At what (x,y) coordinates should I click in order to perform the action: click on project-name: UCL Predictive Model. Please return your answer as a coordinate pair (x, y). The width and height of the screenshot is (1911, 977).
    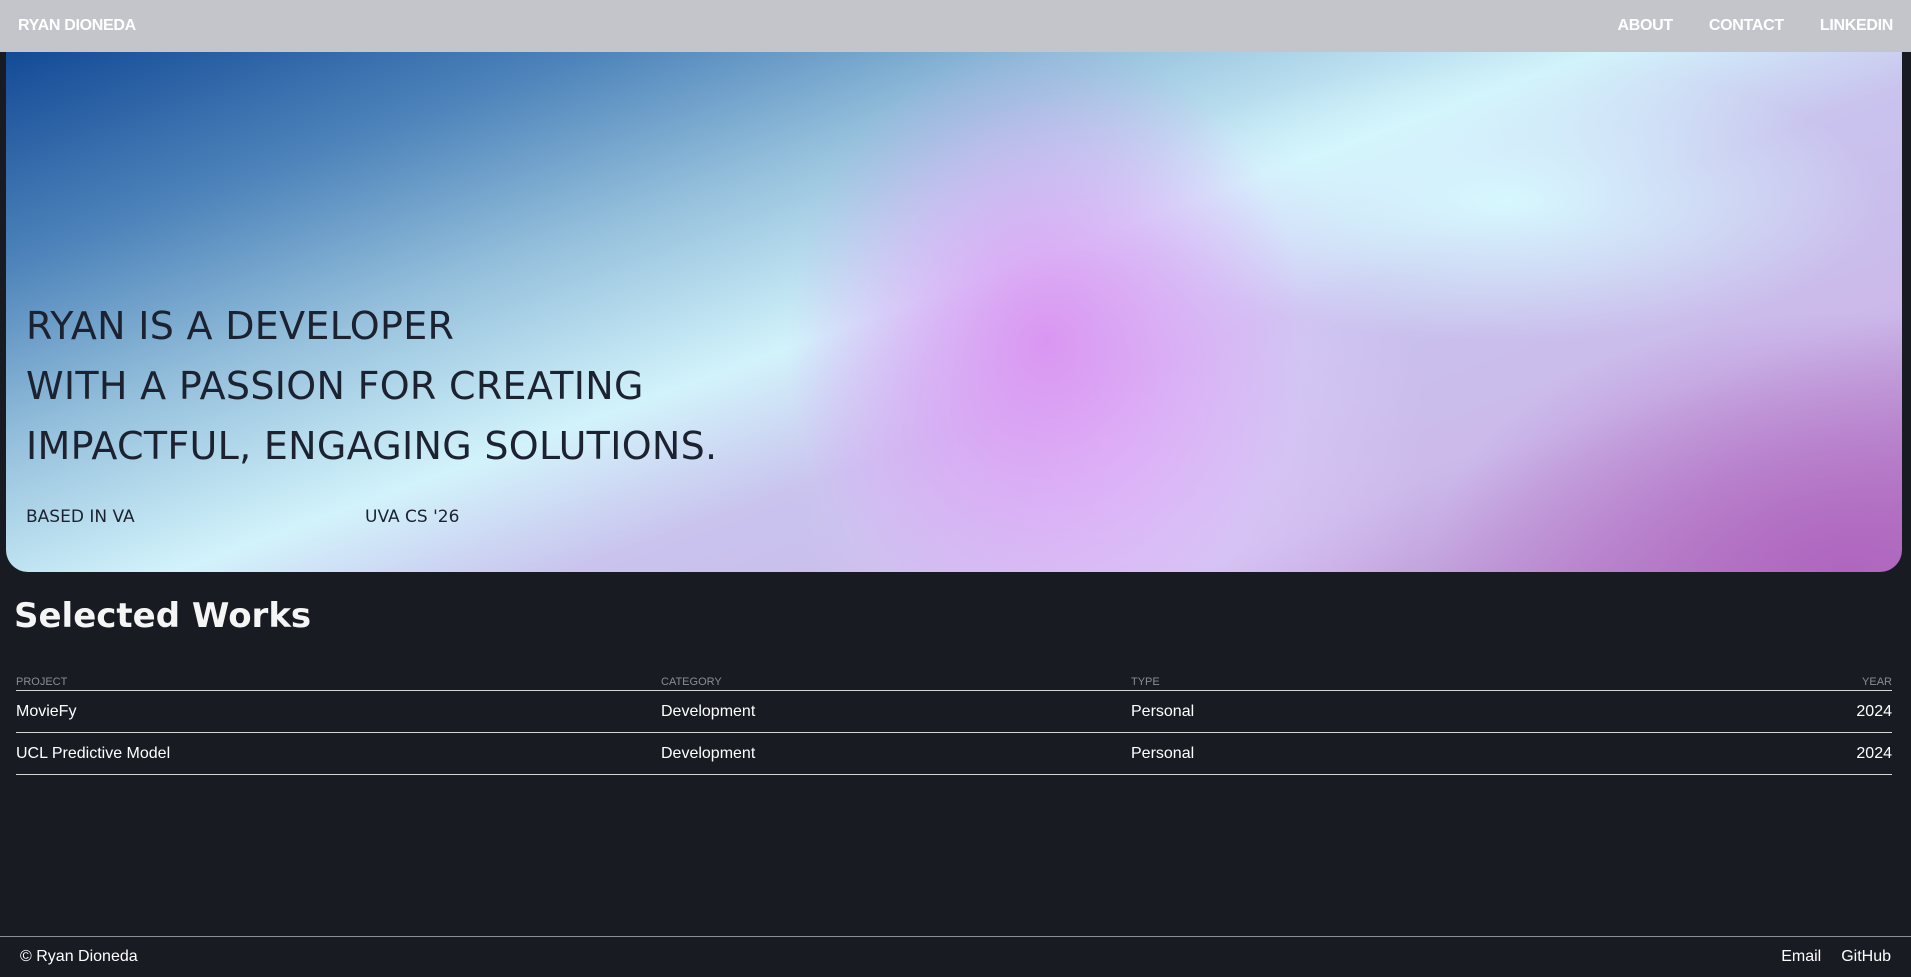
    Looking at the image, I should click on (93, 753).